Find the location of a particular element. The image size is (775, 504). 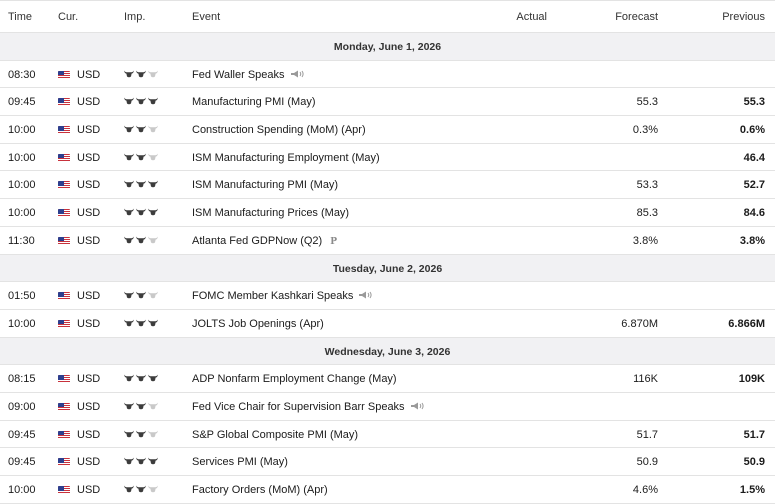

event-name-cell: Atlanta Fed GDPNow (Q2) P is located at coordinates (264, 241).